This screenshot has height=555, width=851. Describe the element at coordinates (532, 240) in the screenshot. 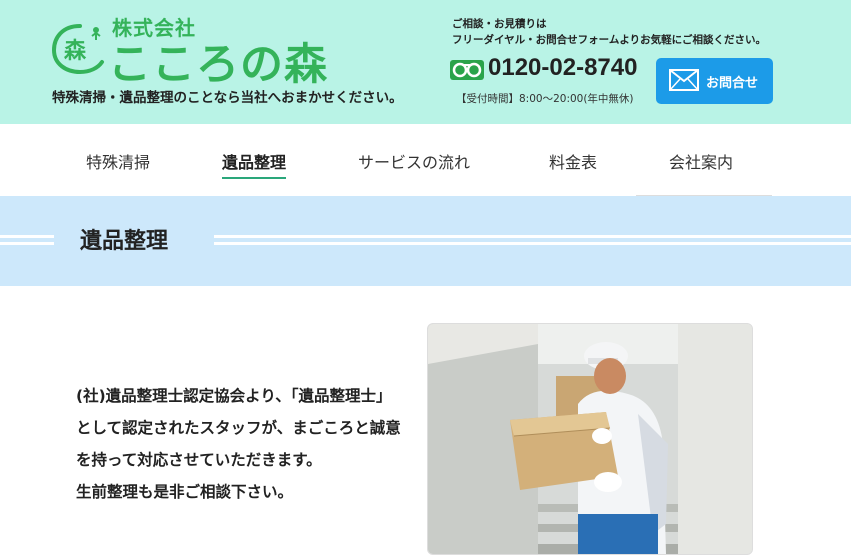

I see `title-stripe-right` at that location.